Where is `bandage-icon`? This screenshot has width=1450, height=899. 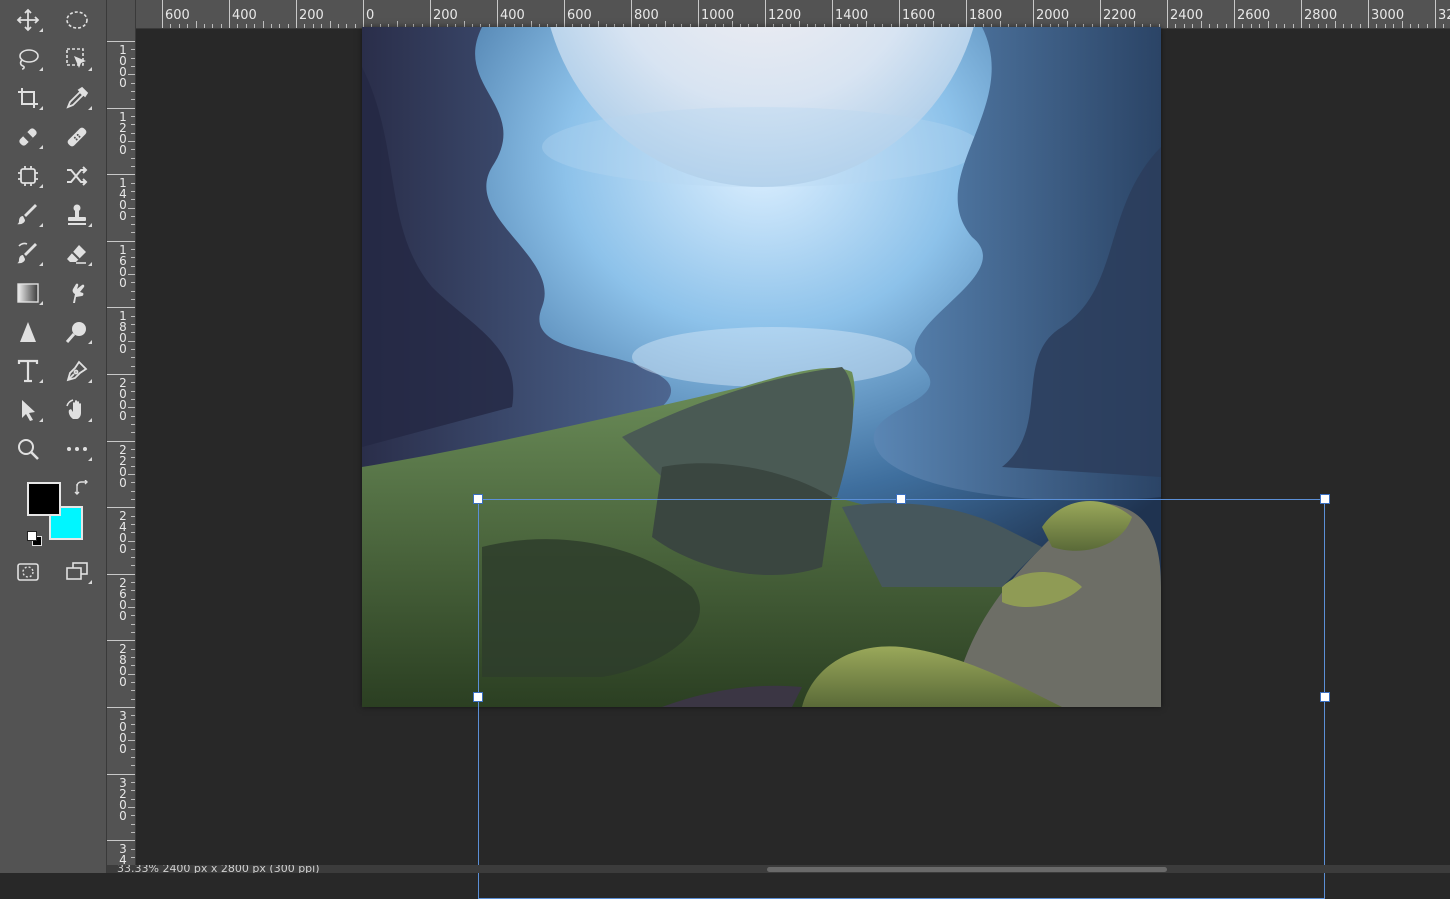
bandage-icon is located at coordinates (77, 137).